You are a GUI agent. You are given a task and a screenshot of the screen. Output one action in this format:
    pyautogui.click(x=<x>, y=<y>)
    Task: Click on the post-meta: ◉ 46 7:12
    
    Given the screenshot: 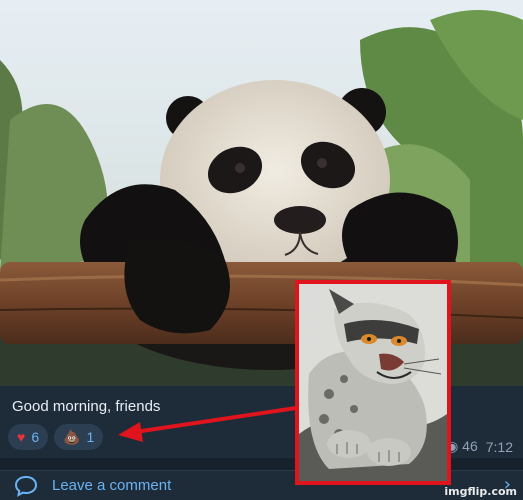 What is the action you would take?
    pyautogui.click(x=479, y=446)
    